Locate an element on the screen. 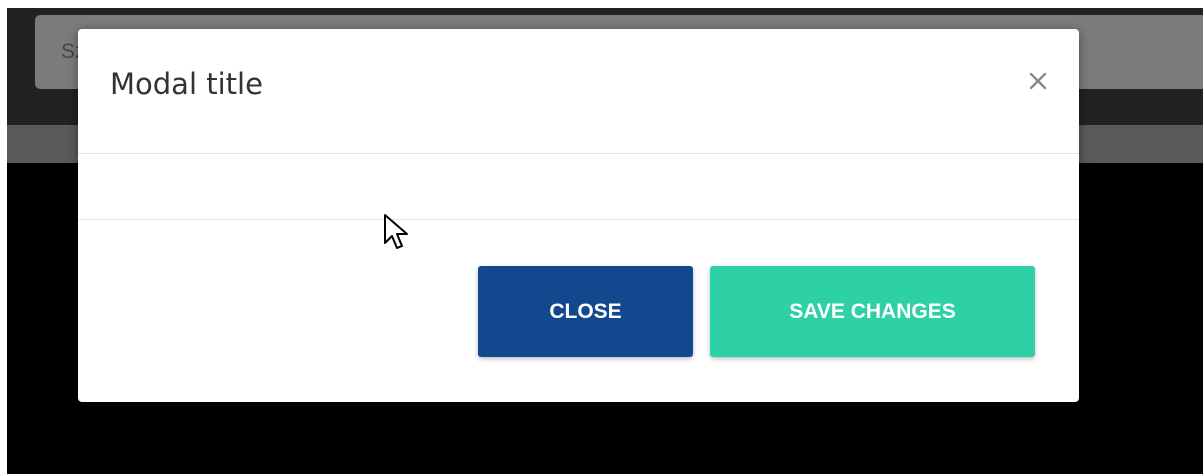 This screenshot has height=474, width=1203. close-icon is located at coordinates (1038, 81).